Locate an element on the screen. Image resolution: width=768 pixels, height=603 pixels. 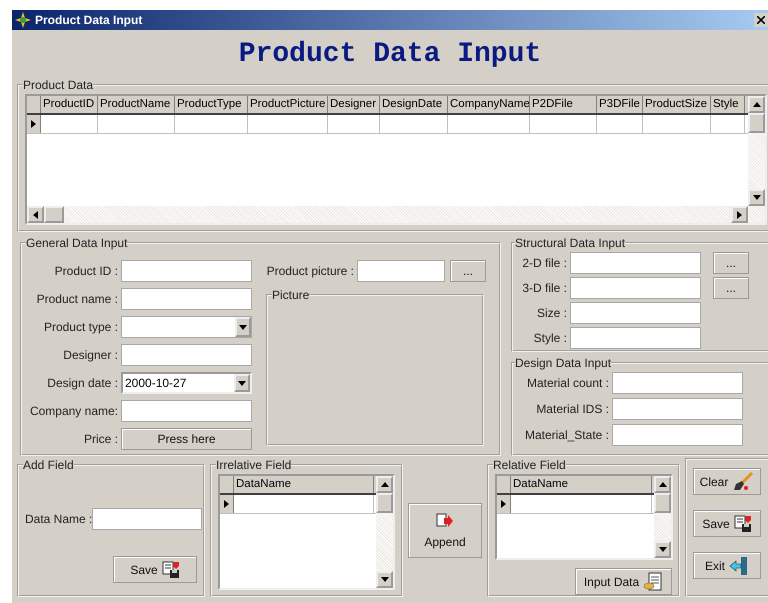
exit-button: Exit is located at coordinates (727, 565).